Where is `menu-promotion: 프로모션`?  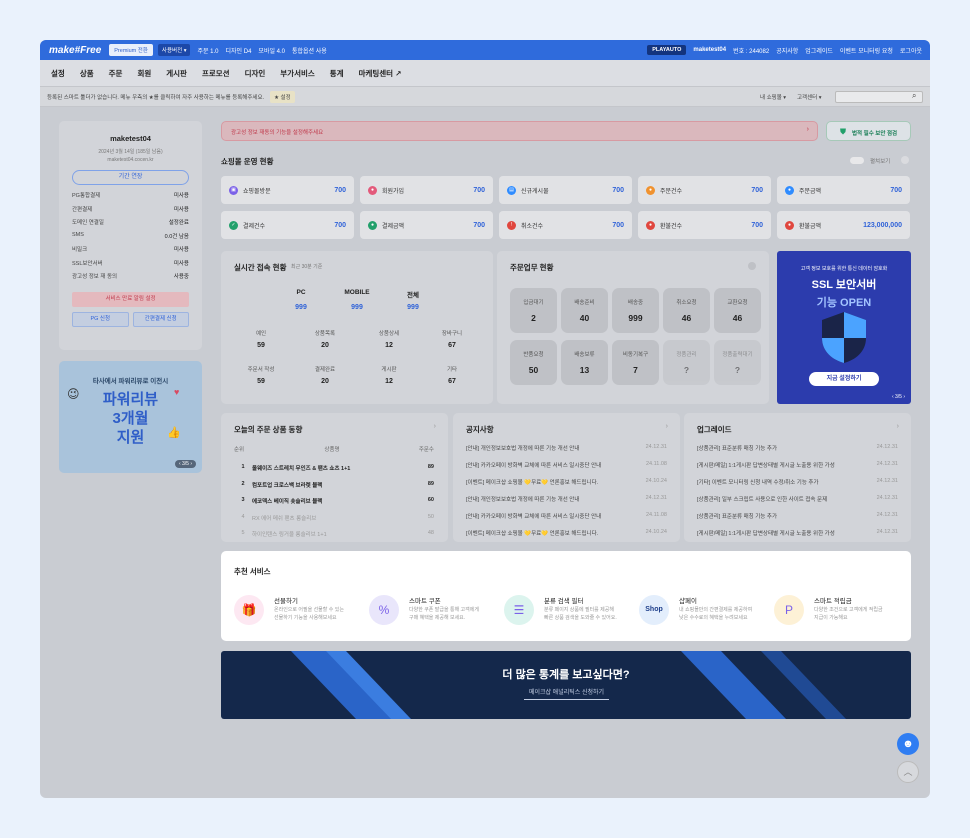
menu-promotion: 프로모션 is located at coordinates (216, 73).